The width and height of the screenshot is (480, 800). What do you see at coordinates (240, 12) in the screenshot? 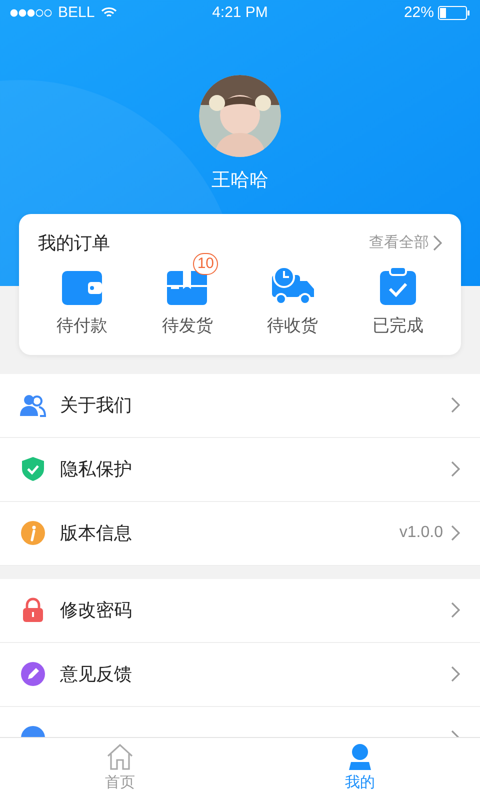
I see `status-time: 4:21 PM` at bounding box center [240, 12].